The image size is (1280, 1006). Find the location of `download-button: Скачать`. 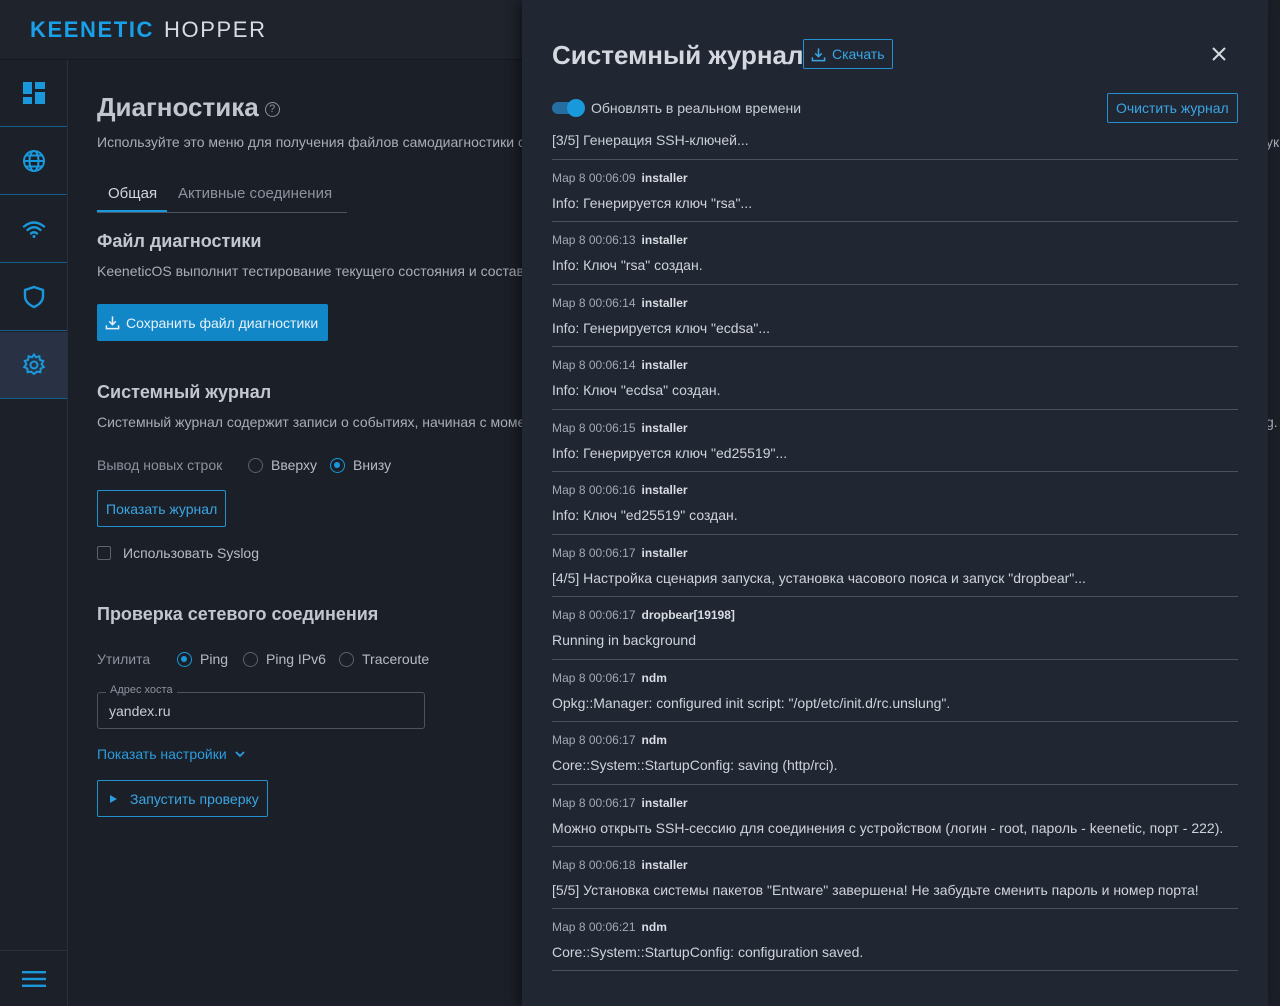

download-button: Скачать is located at coordinates (848, 54).